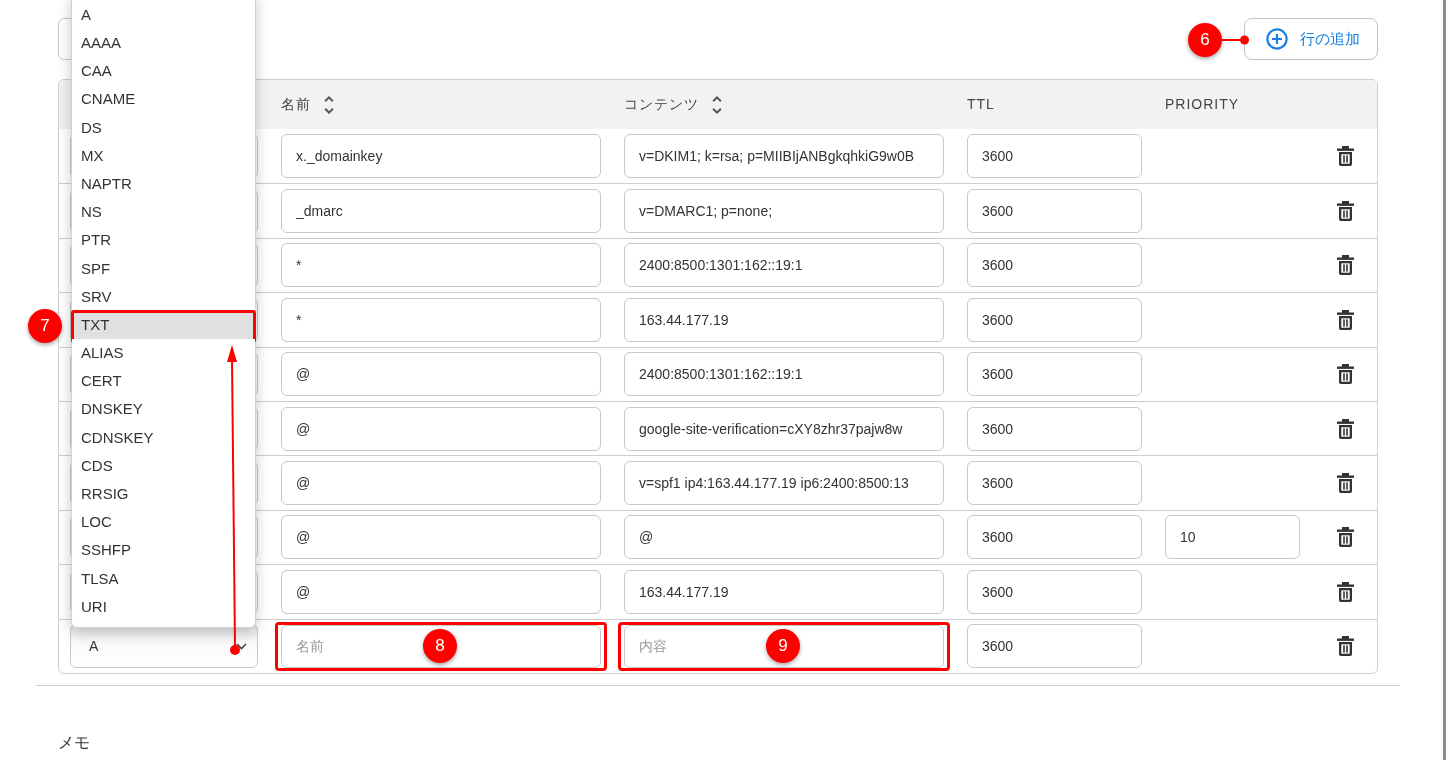 This screenshot has height=760, width=1446. What do you see at coordinates (784, 537) in the screenshot?
I see `content-field: @` at bounding box center [784, 537].